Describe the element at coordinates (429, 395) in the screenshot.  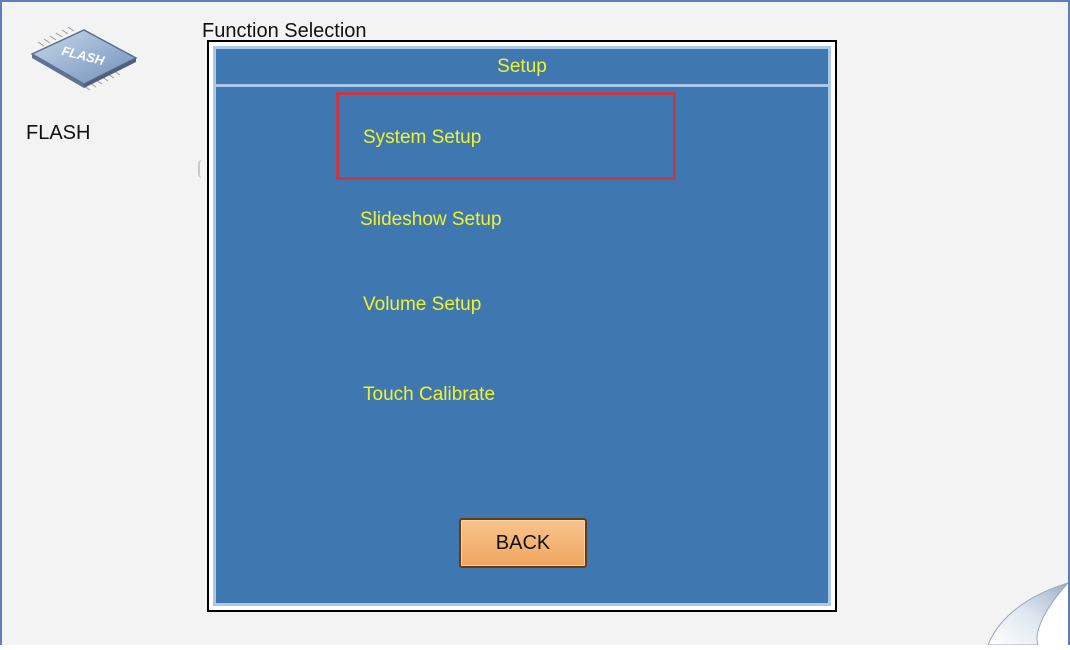
I see `menu-item-touch-calibrate: Touch Calibrate` at that location.